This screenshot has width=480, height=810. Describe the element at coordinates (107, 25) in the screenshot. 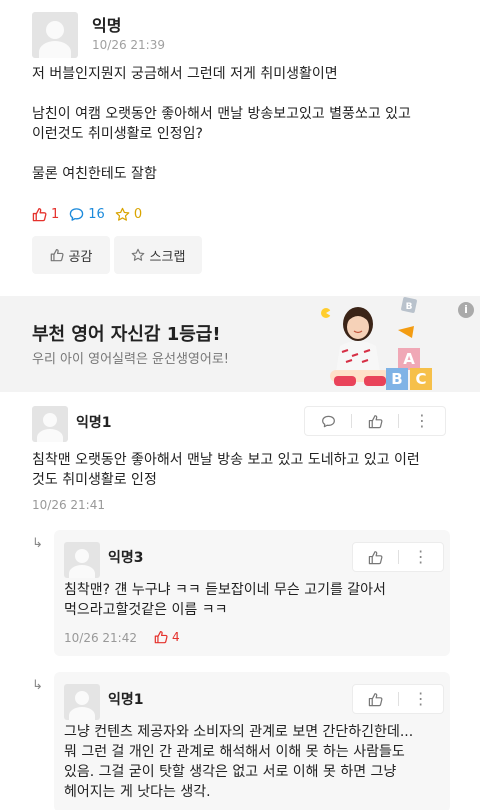

I see `post-author: 익명` at that location.